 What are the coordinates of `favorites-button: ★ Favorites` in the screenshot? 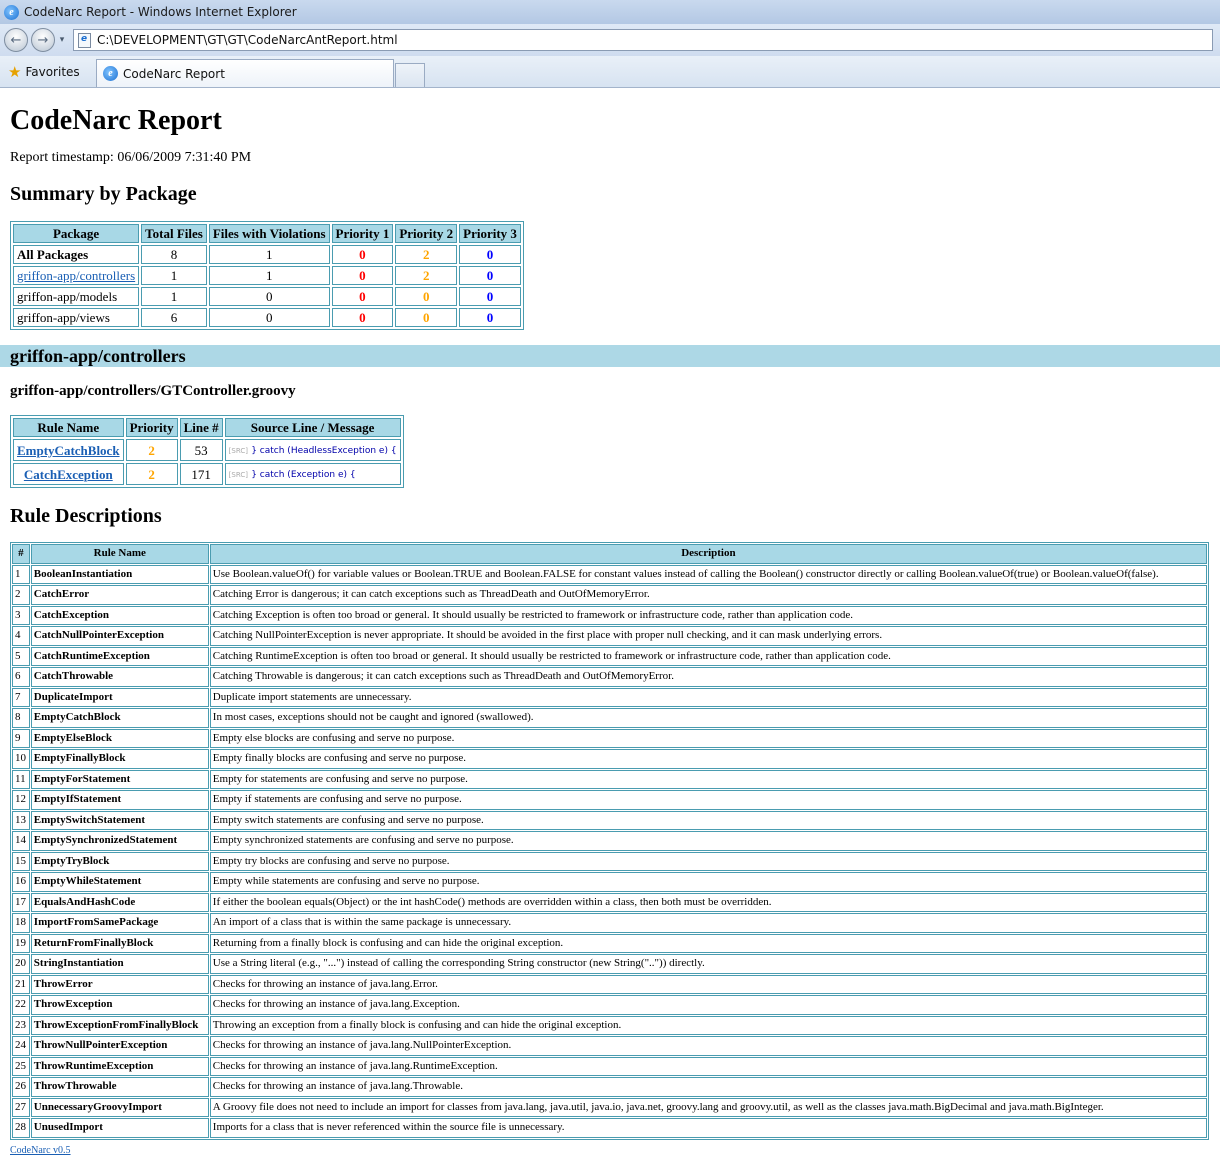 It's located at (48, 72).